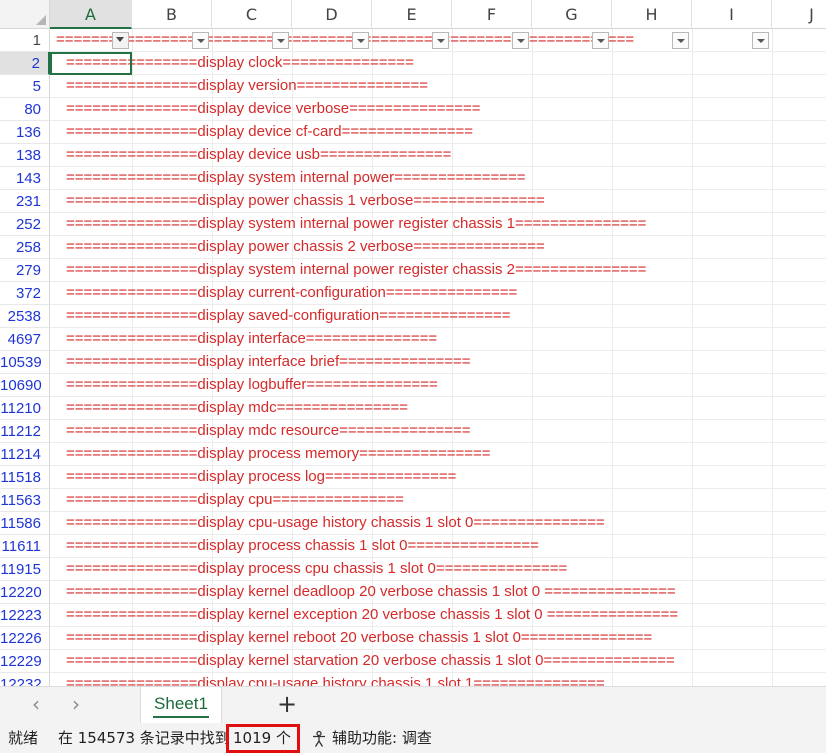 The height and width of the screenshot is (753, 826). I want to click on row-header: 12232, so click(25, 679).